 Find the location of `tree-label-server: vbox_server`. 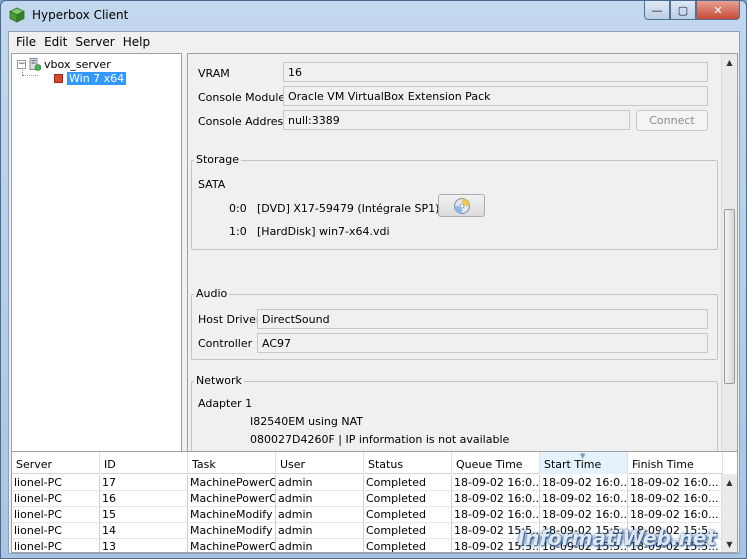

tree-label-server: vbox_server is located at coordinates (77, 64).